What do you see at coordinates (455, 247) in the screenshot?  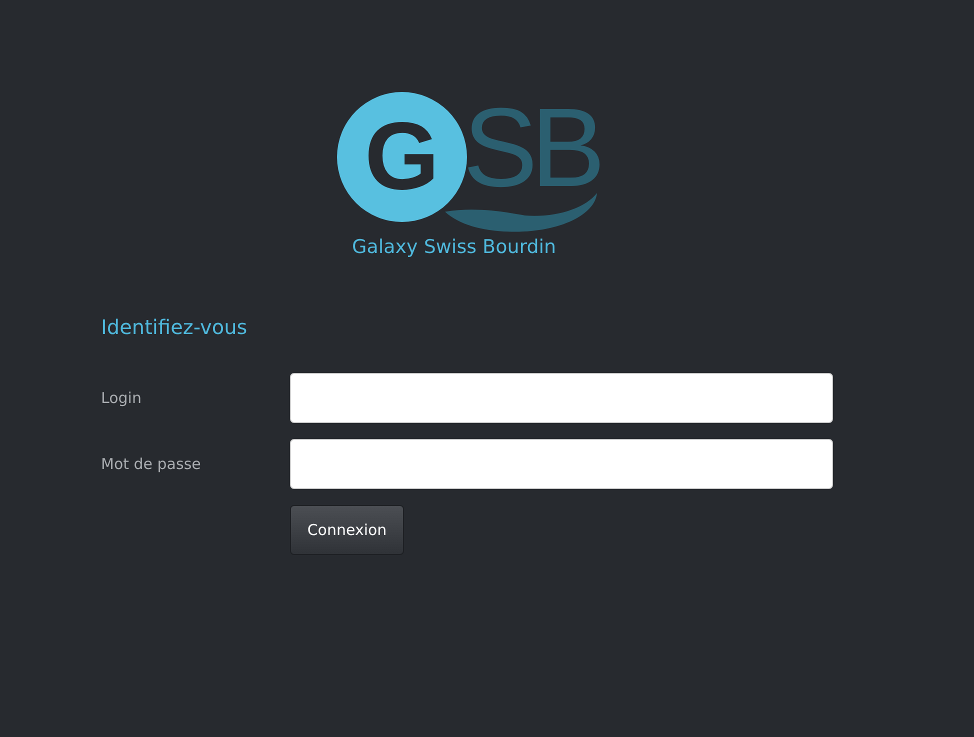 I see `logo-tagline: Galaxy Swiss Bourdin` at bounding box center [455, 247].